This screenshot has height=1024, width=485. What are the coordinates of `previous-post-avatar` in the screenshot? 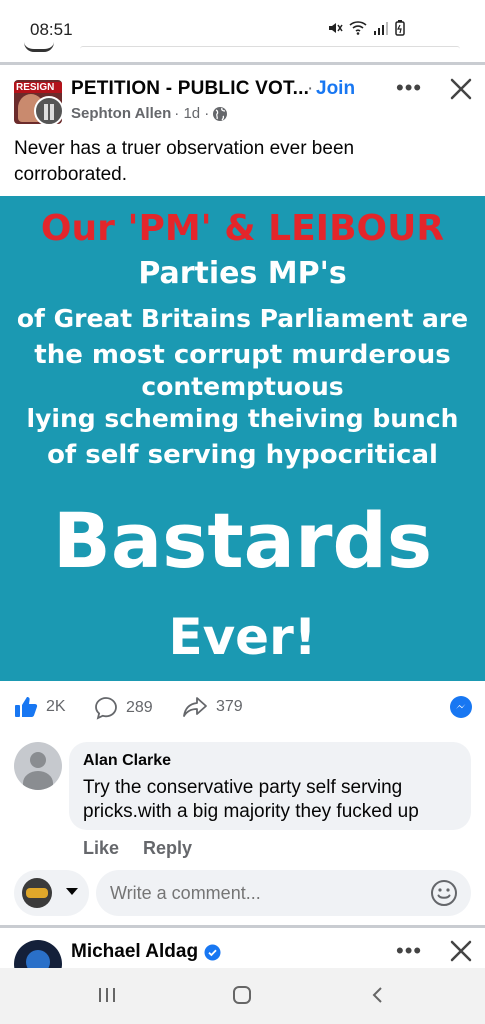 It's located at (39, 47).